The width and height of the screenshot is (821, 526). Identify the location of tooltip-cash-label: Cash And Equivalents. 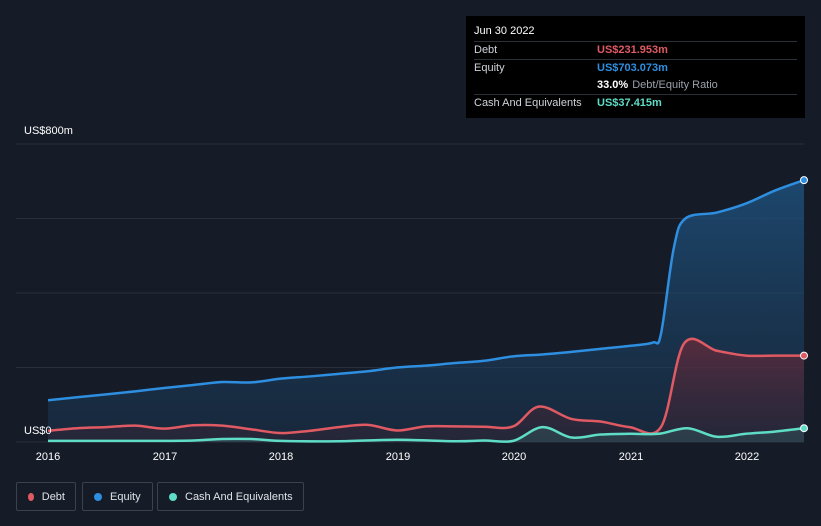
(528, 103).